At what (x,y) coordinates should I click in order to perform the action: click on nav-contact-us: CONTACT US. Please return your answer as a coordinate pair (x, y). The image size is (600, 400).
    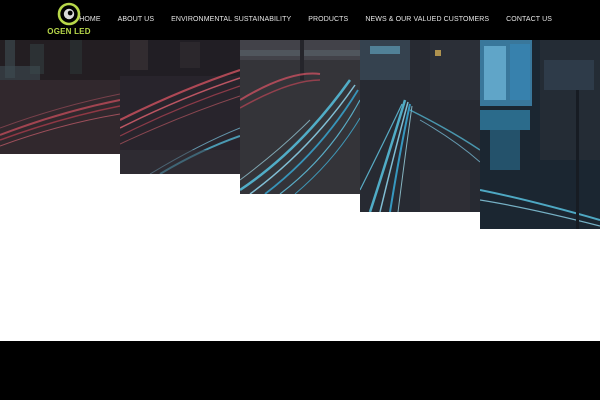
    Looking at the image, I should click on (529, 20).